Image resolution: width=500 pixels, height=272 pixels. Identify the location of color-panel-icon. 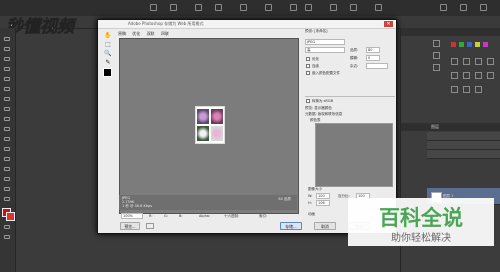
(436, 43).